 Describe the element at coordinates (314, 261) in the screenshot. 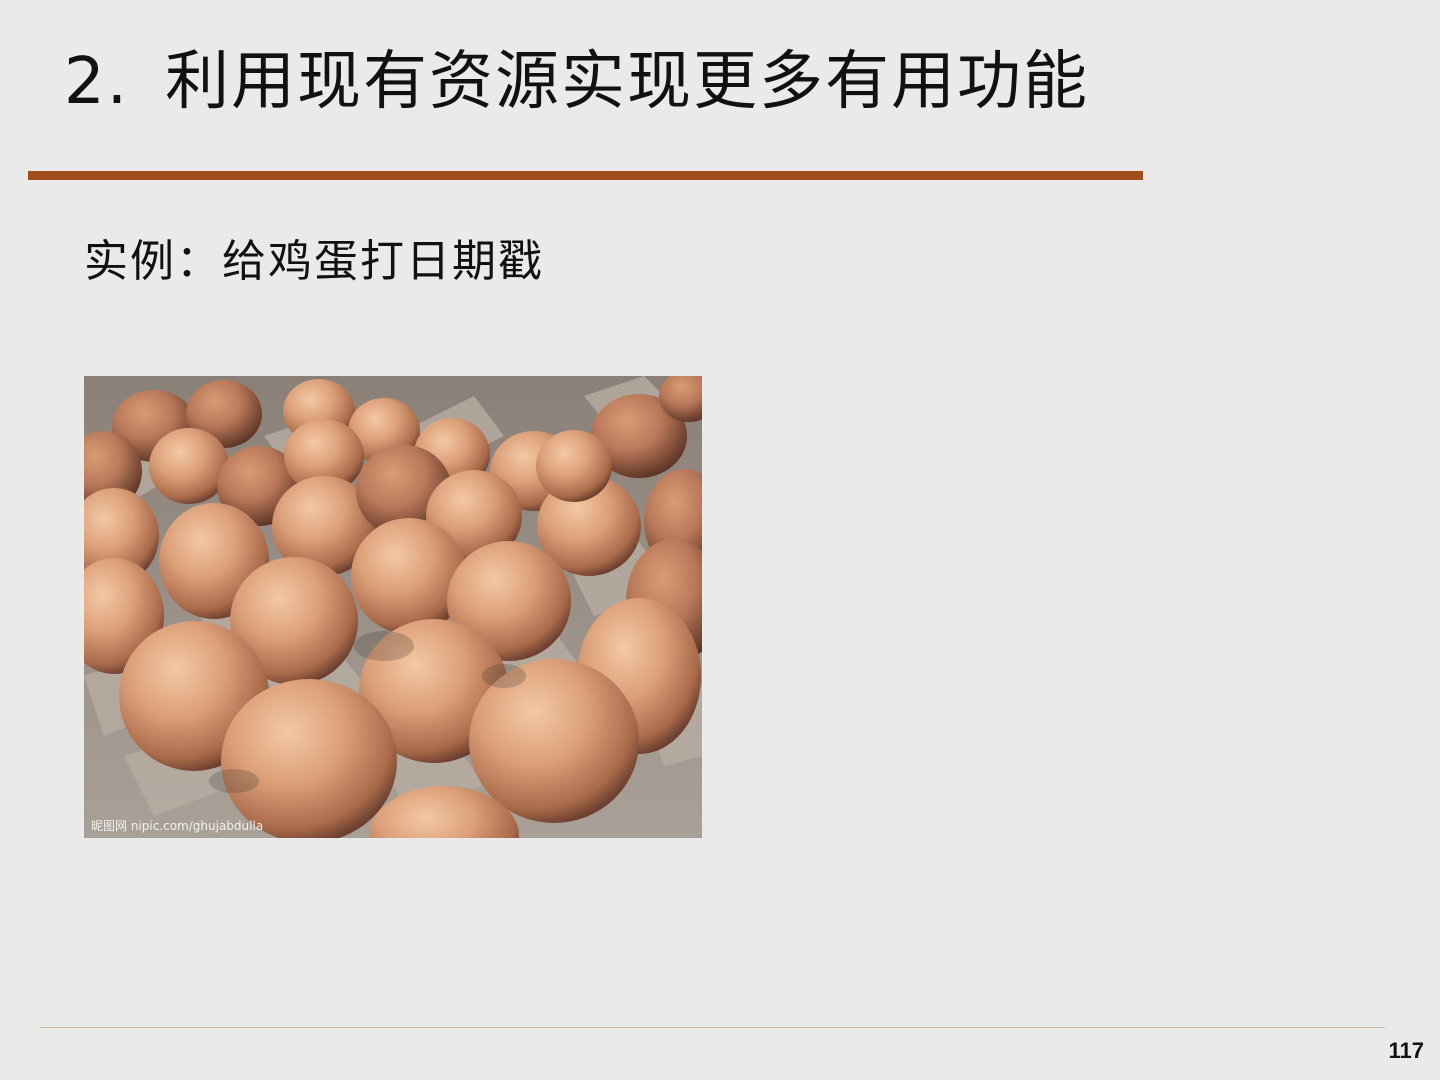

I see `slide-subtitle: 实例：给鸡蛋打日期戳` at that location.